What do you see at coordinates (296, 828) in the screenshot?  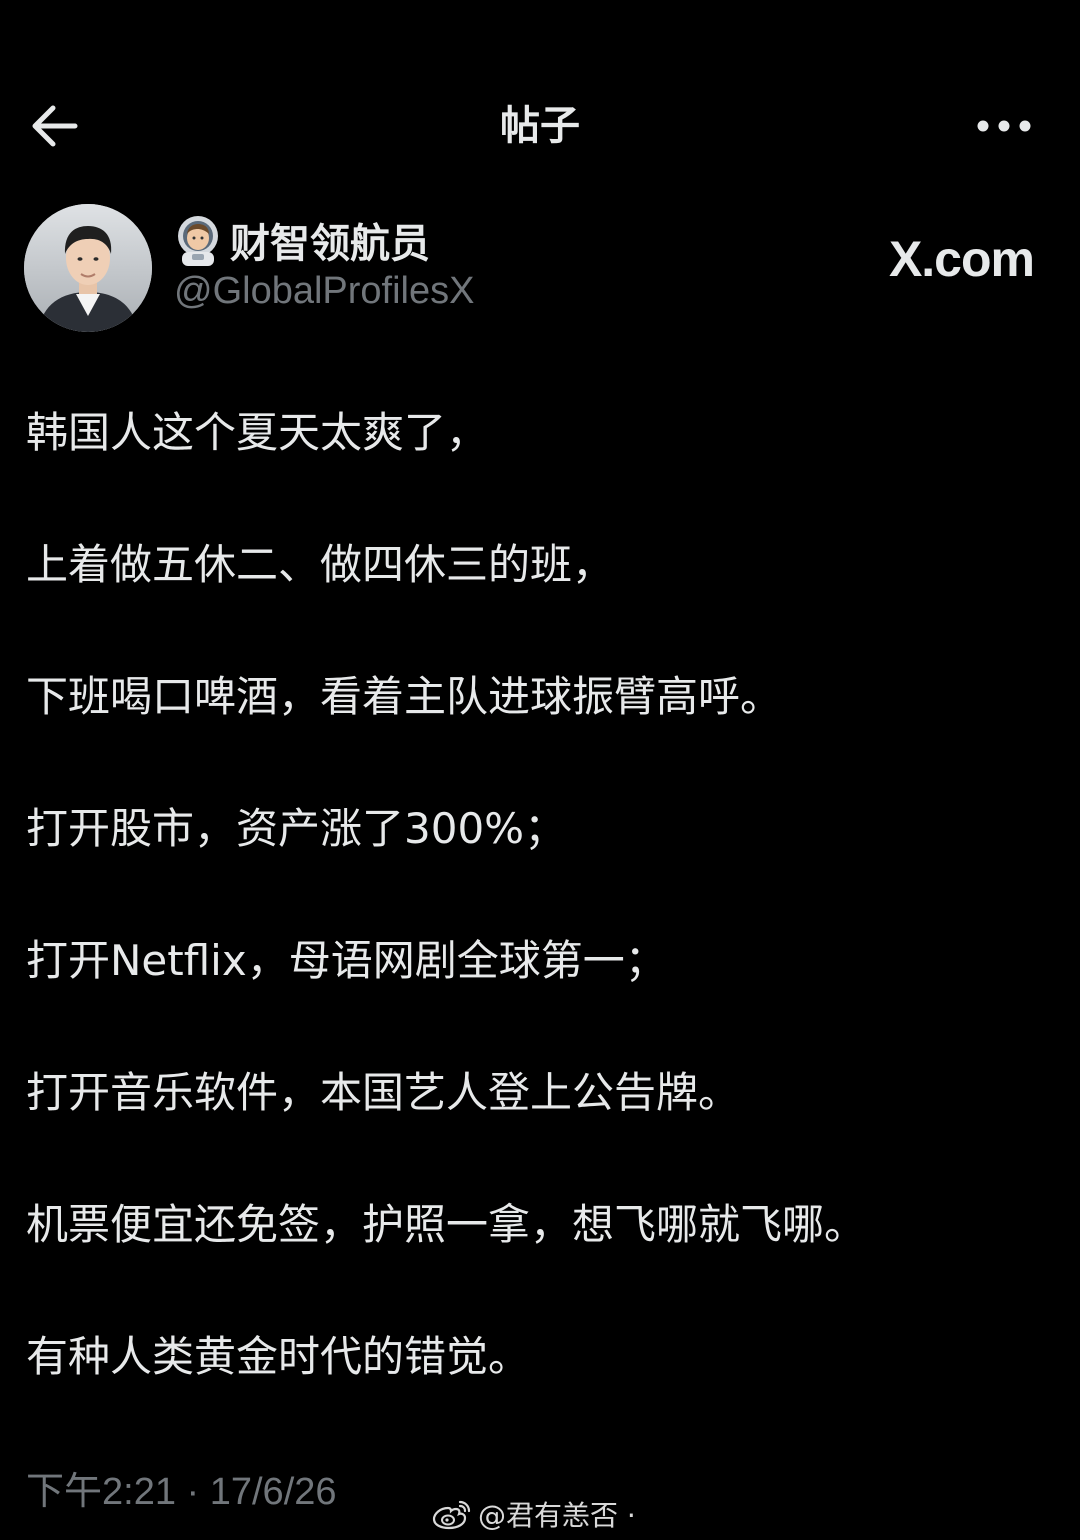 I see `post-line: 打开股市，资产涨了300%；` at bounding box center [296, 828].